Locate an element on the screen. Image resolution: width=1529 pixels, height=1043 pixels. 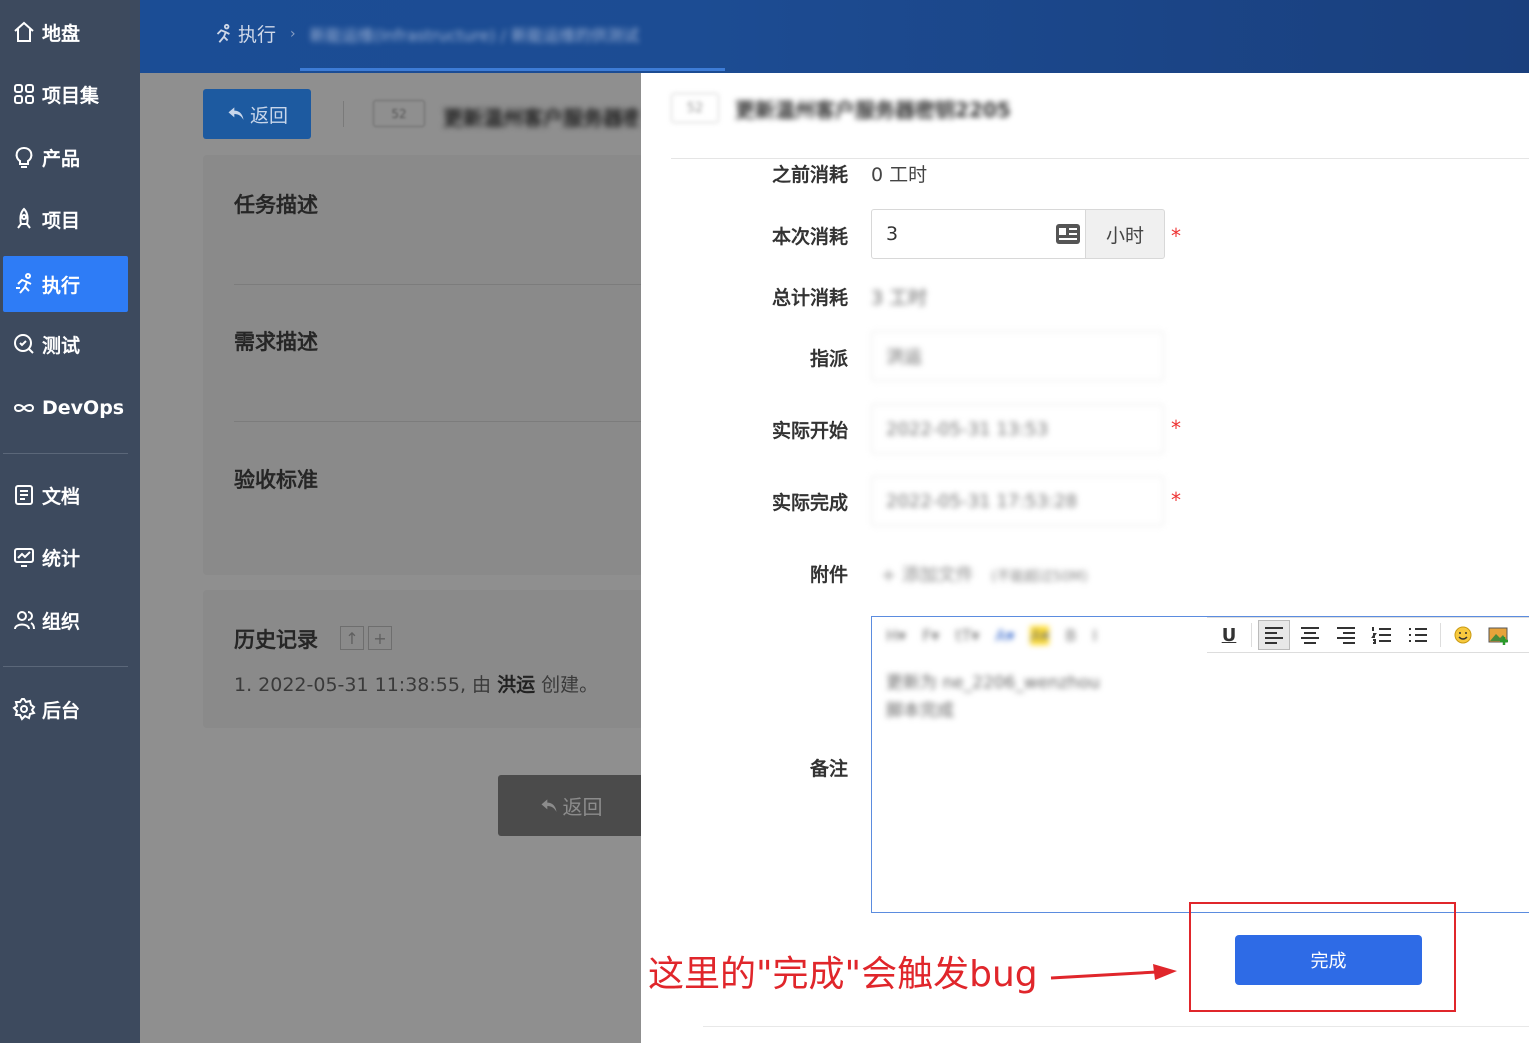
total-consumed-label: 总计消耗 is located at coordinates (809, 298).